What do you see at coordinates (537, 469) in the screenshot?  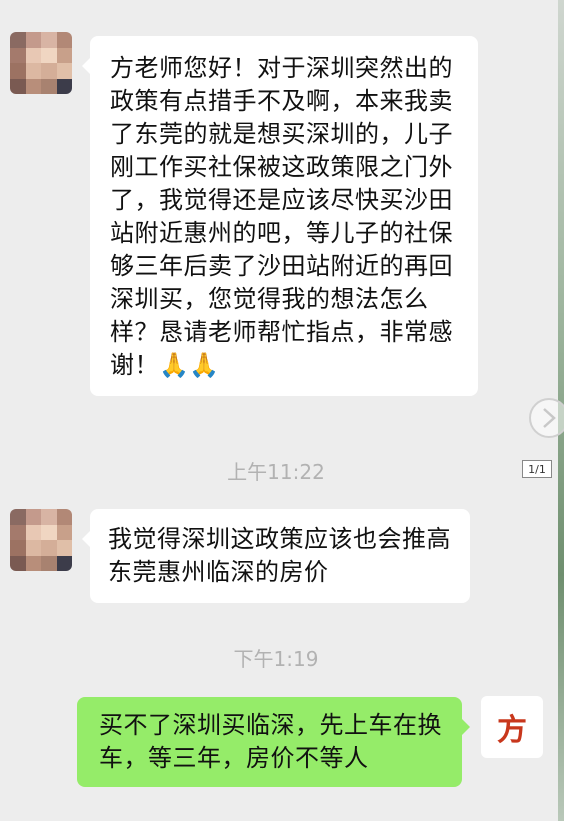 I see `page-indicator: 1/1` at bounding box center [537, 469].